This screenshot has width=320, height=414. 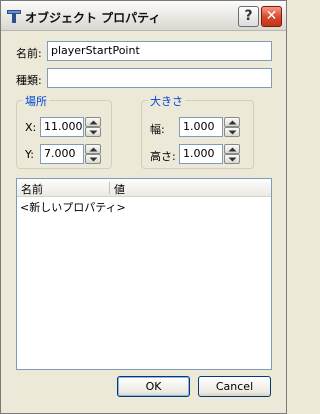 I want to click on column-header-value: 値, so click(x=119, y=189).